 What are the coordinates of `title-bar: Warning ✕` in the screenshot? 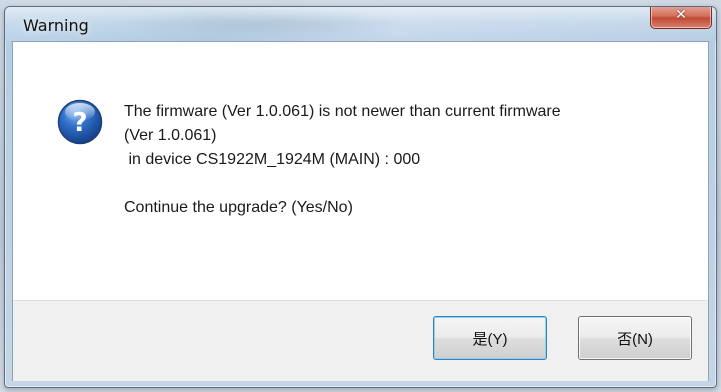 It's located at (360, 24).